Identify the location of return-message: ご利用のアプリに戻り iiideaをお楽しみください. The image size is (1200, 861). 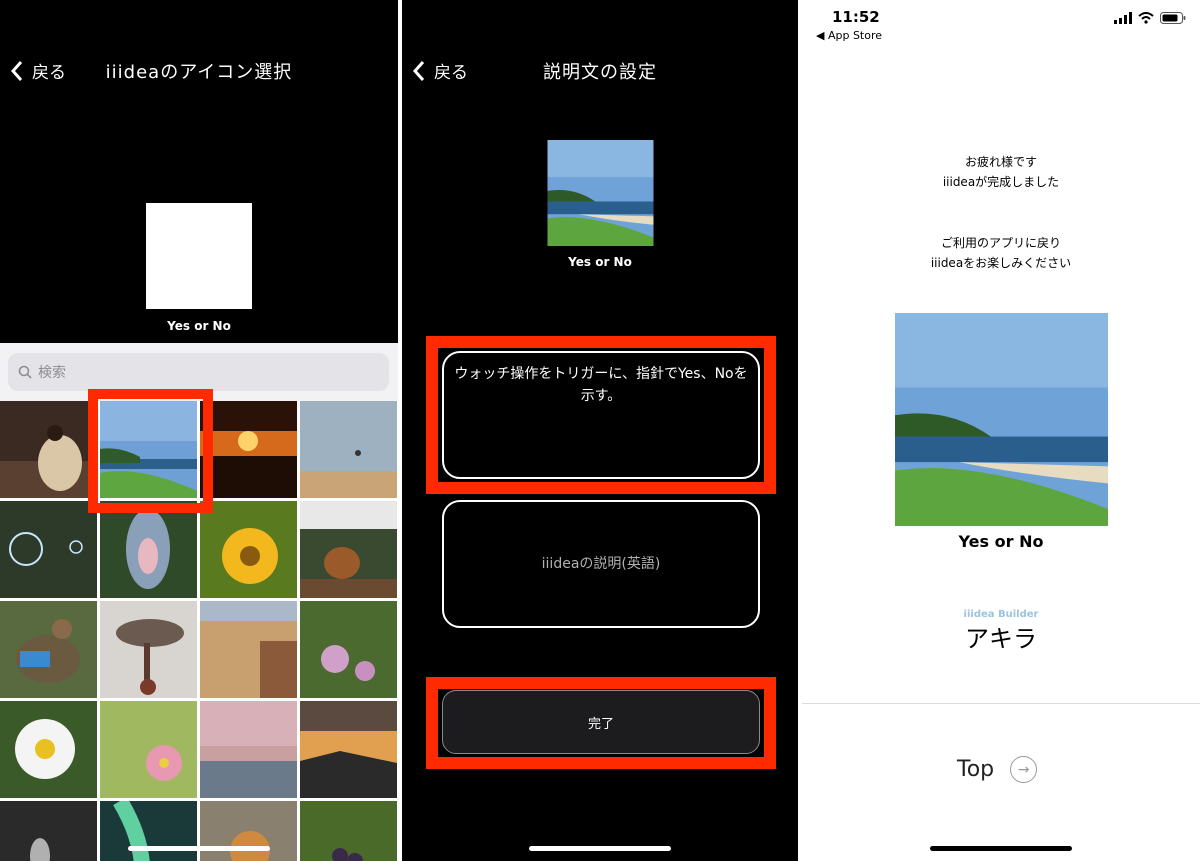
(1001, 253).